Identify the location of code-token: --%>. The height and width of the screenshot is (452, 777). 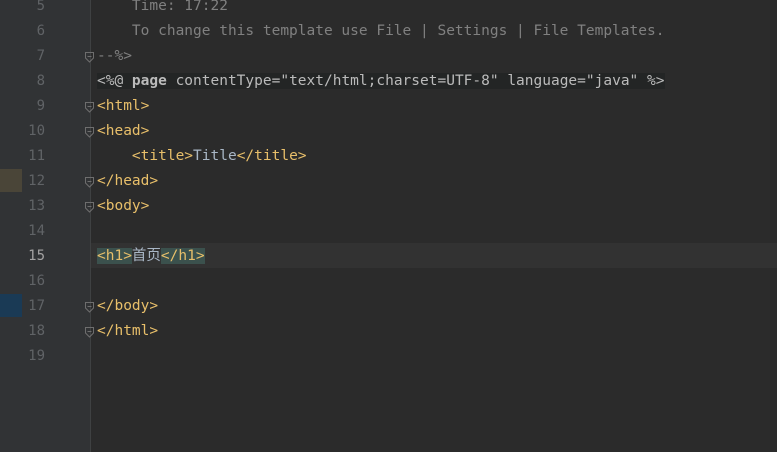
(114, 56).